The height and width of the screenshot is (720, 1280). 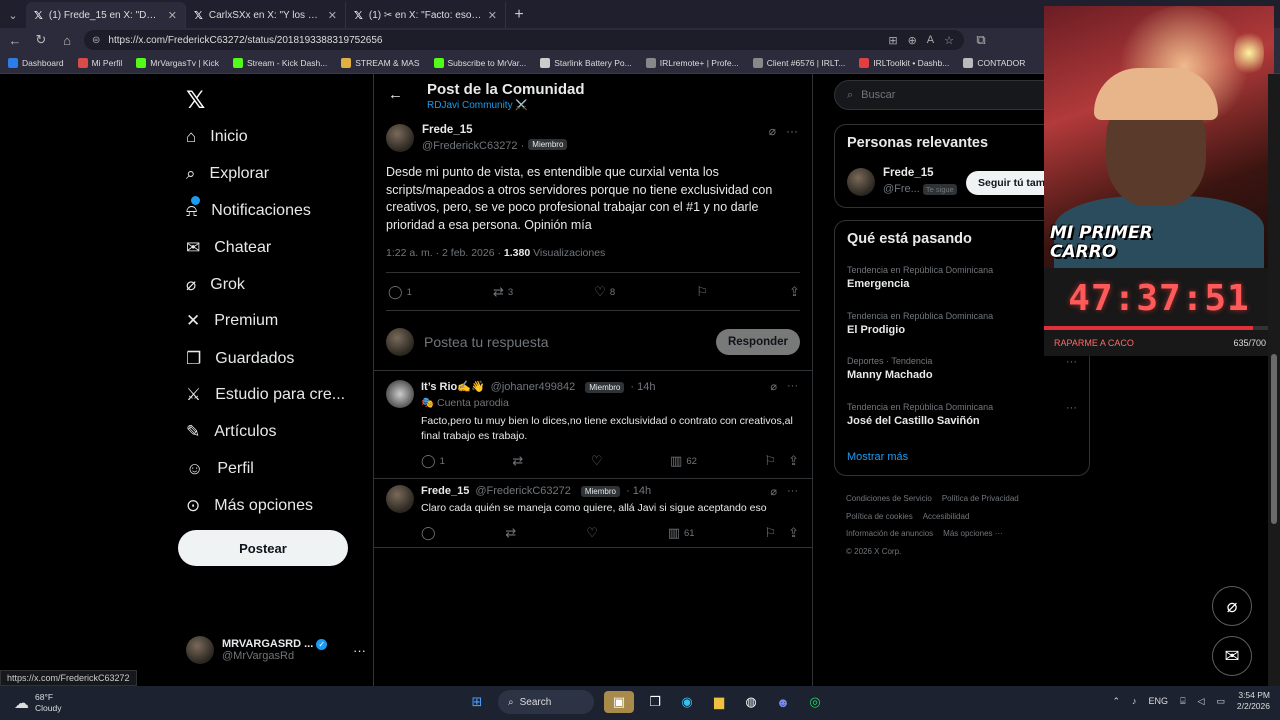 I want to click on bookmark-item: MrVargasTv | Kick, so click(x=177, y=62).